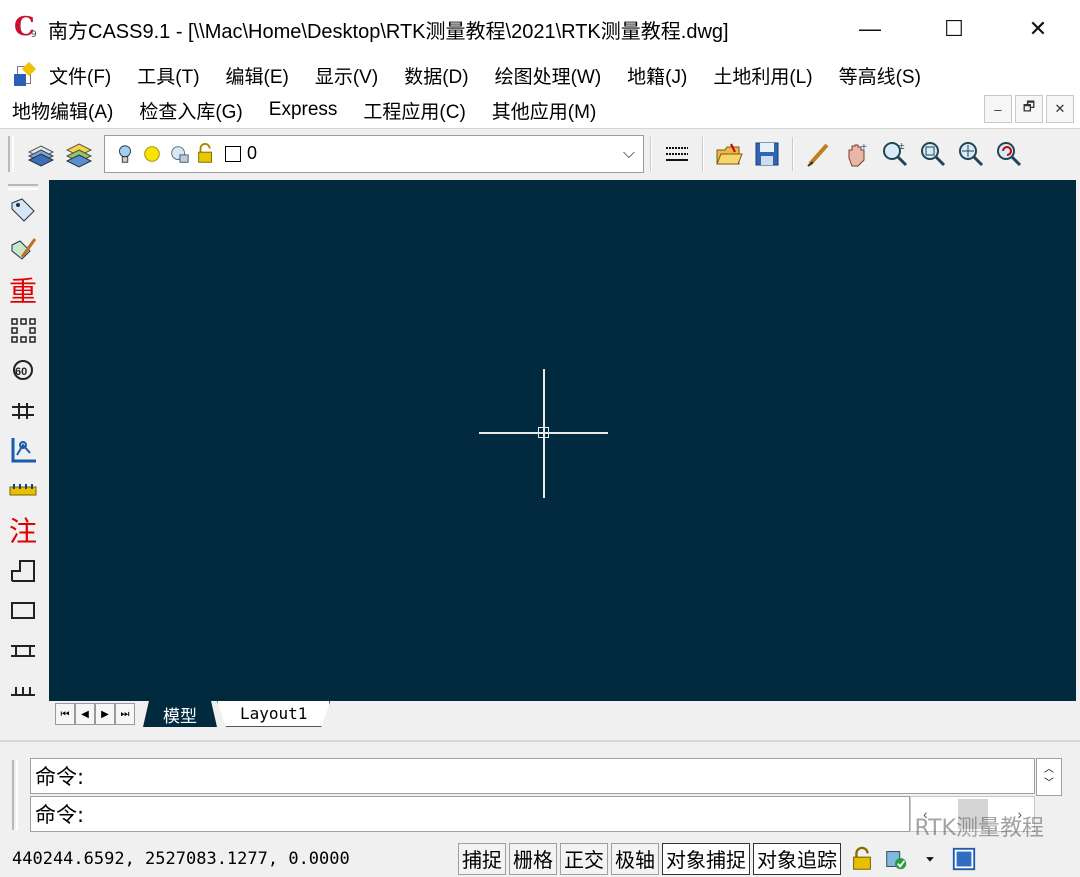 The width and height of the screenshot is (1080, 877). Describe the element at coordinates (930, 859) in the screenshot. I see `status-menu-arrow-icon` at that location.